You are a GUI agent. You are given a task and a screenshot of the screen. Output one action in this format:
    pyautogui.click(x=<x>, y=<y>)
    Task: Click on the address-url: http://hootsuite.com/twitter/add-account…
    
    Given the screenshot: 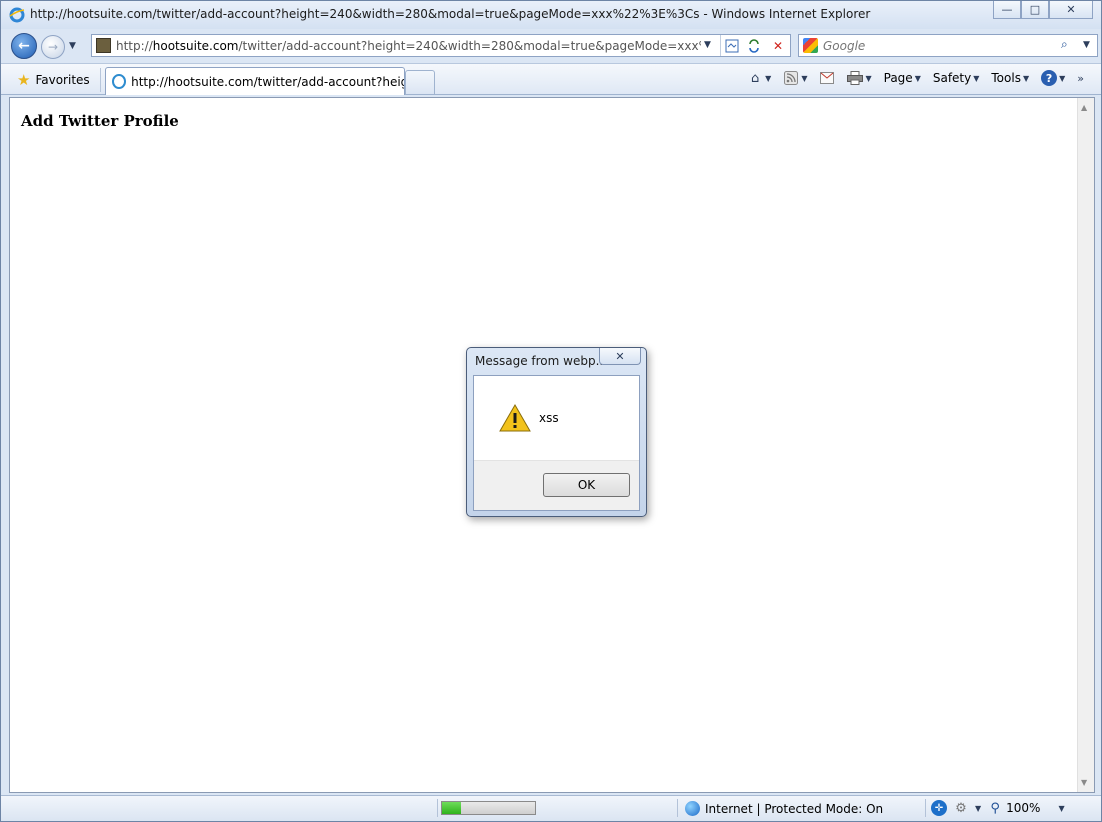 What is the action you would take?
    pyautogui.click(x=408, y=46)
    